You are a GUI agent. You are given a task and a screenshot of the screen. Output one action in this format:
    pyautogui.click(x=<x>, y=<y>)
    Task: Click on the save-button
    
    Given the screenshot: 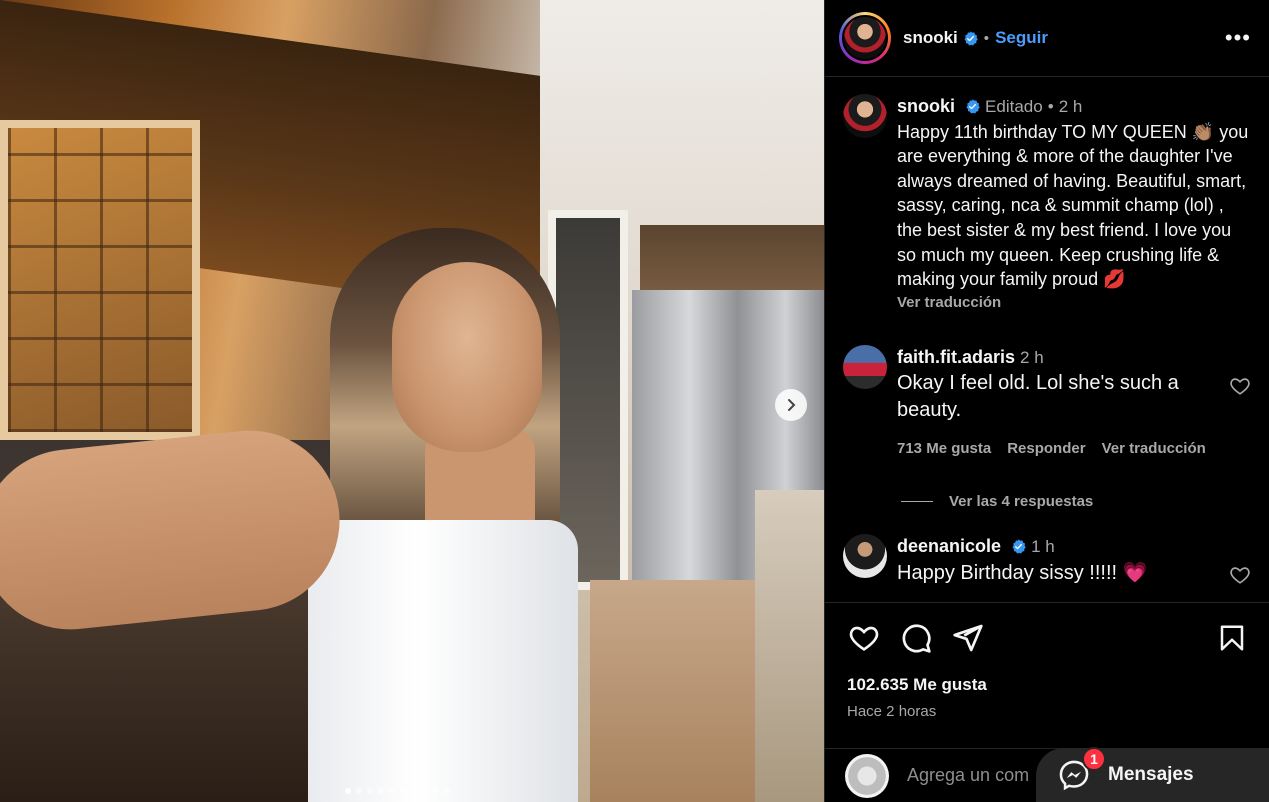 What is the action you would take?
    pyautogui.click(x=1232, y=638)
    